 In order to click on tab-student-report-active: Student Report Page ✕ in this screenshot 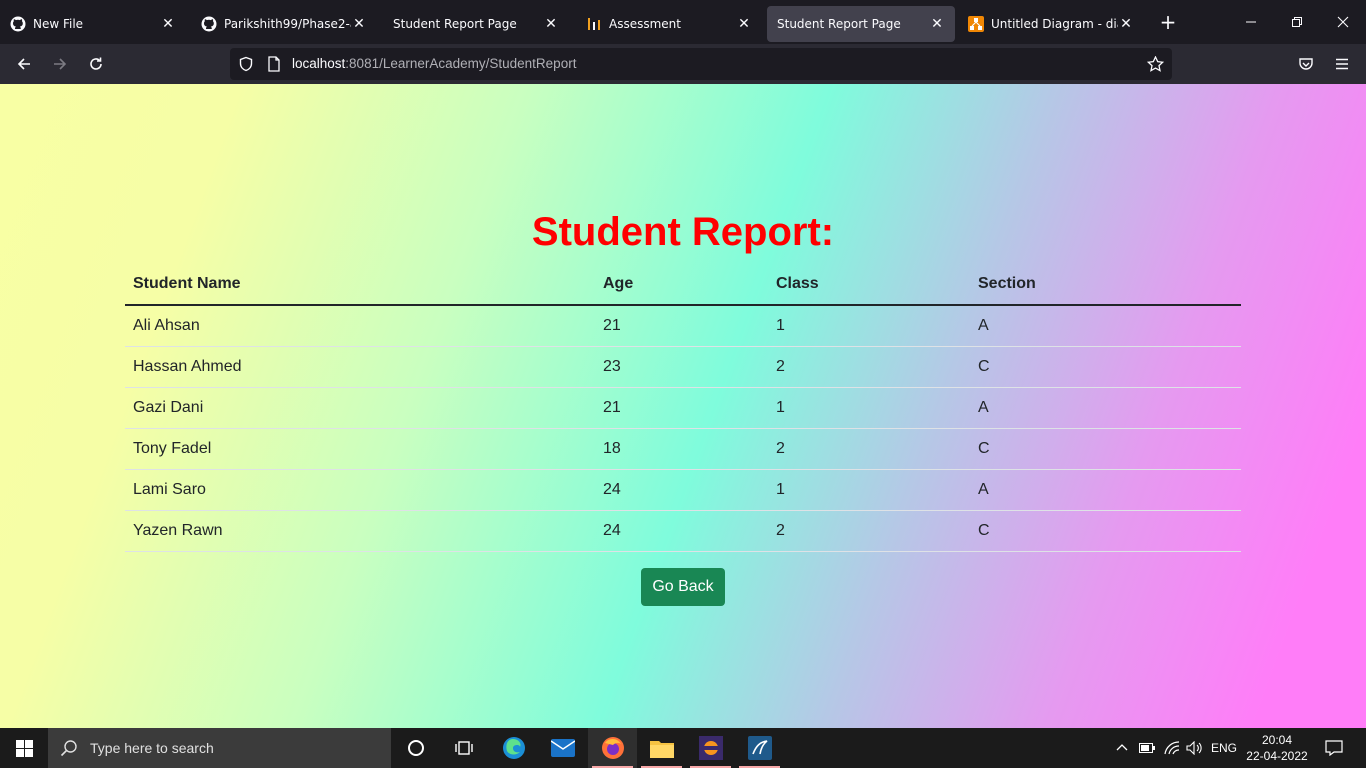, I will do `click(861, 24)`.